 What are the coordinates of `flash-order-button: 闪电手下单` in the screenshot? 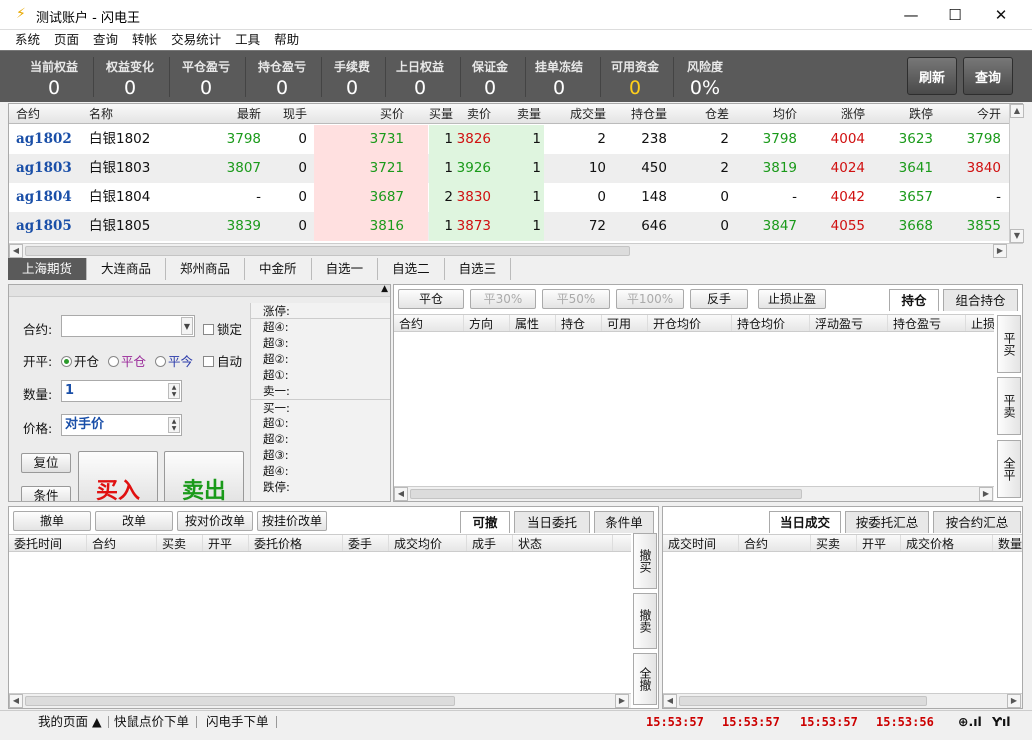 It's located at (237, 722).